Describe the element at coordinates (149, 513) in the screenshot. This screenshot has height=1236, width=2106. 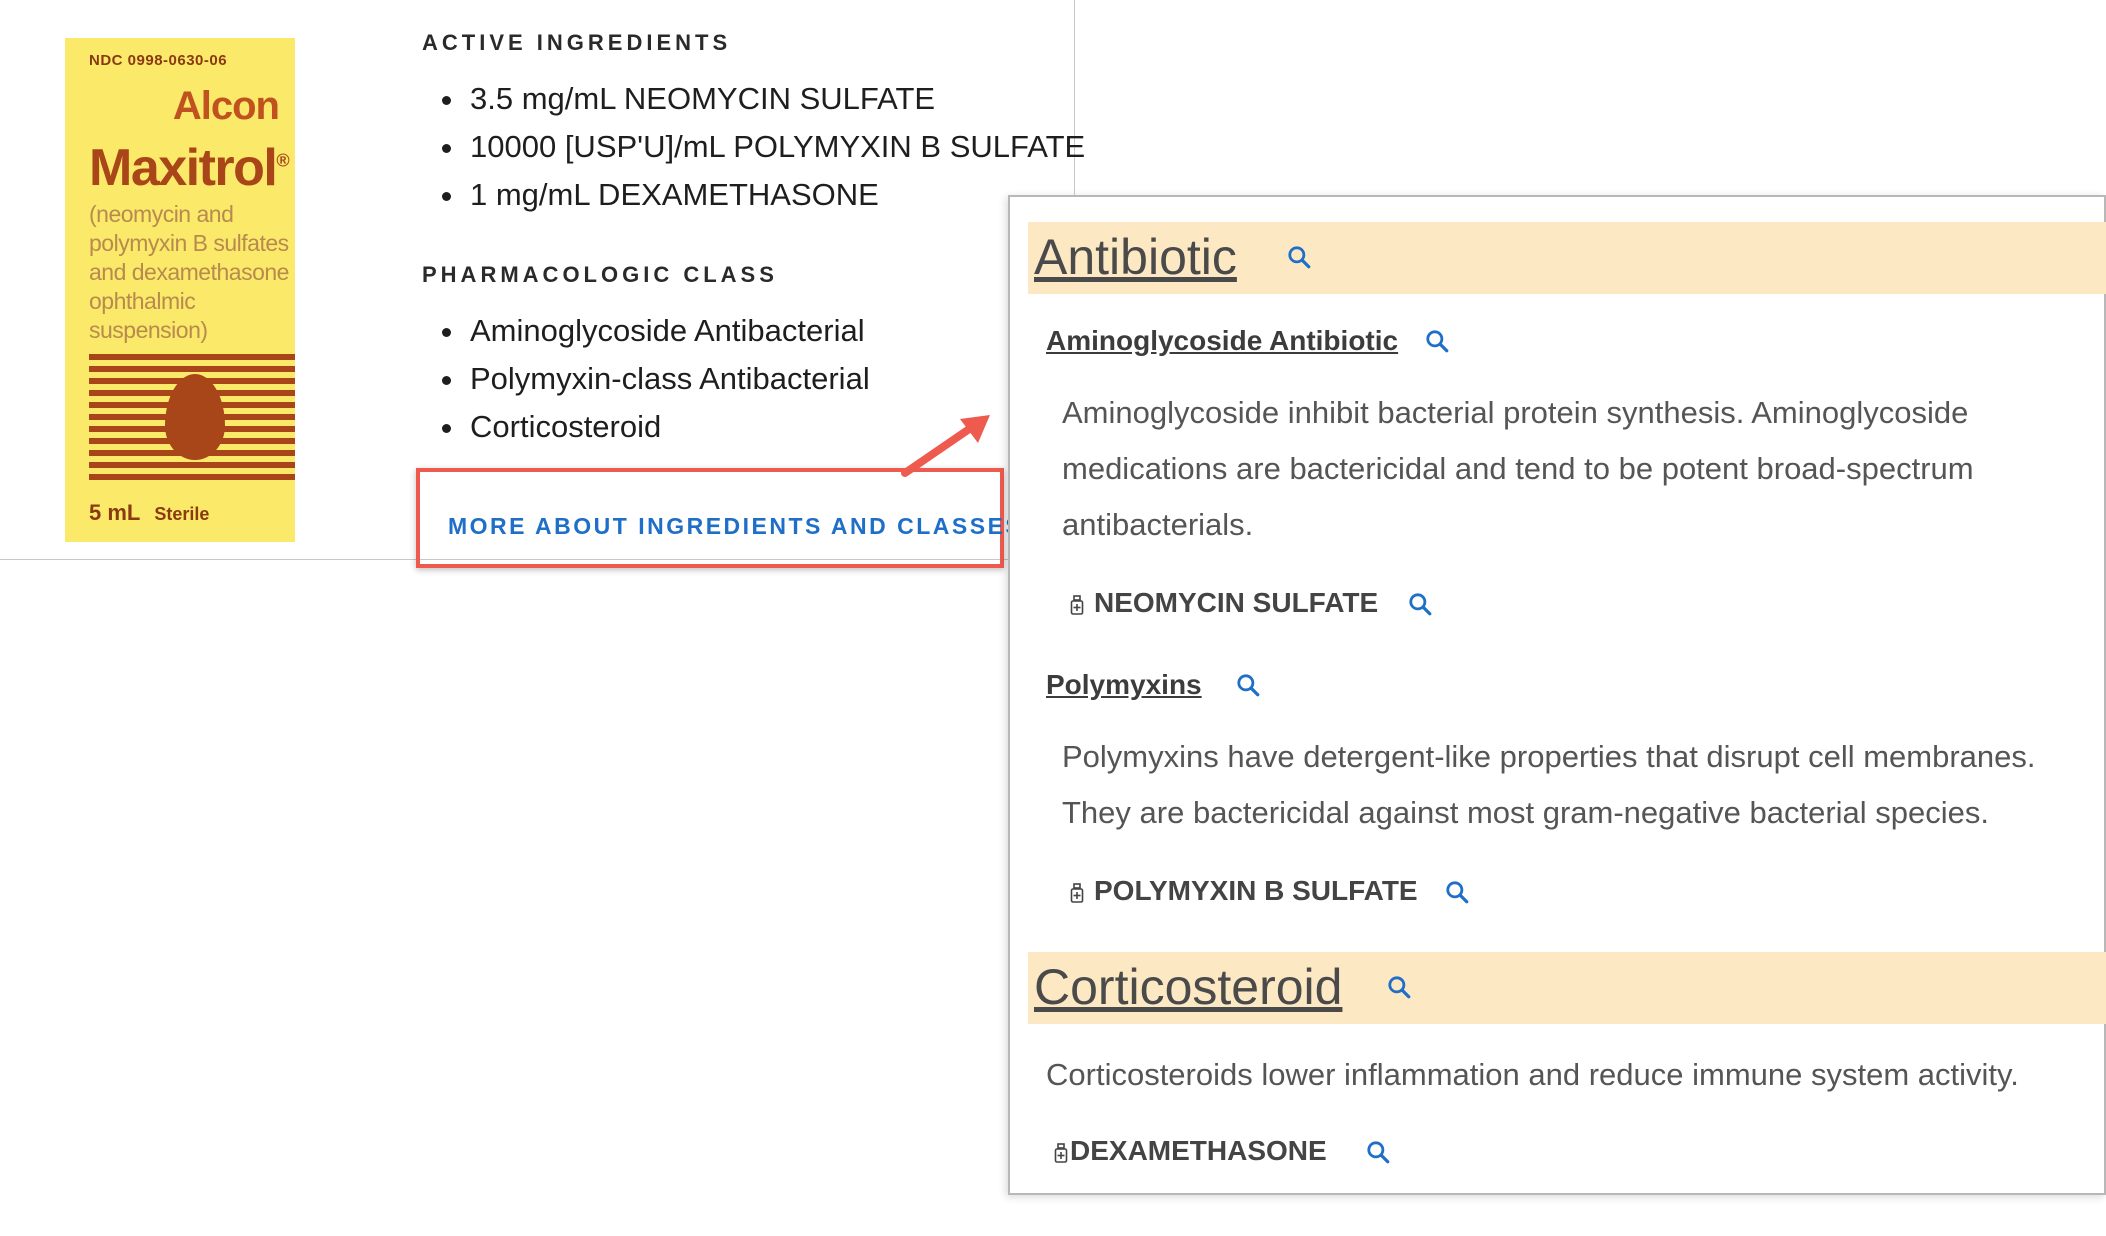
I see `package-footer: 5 mL Sterile` at that location.